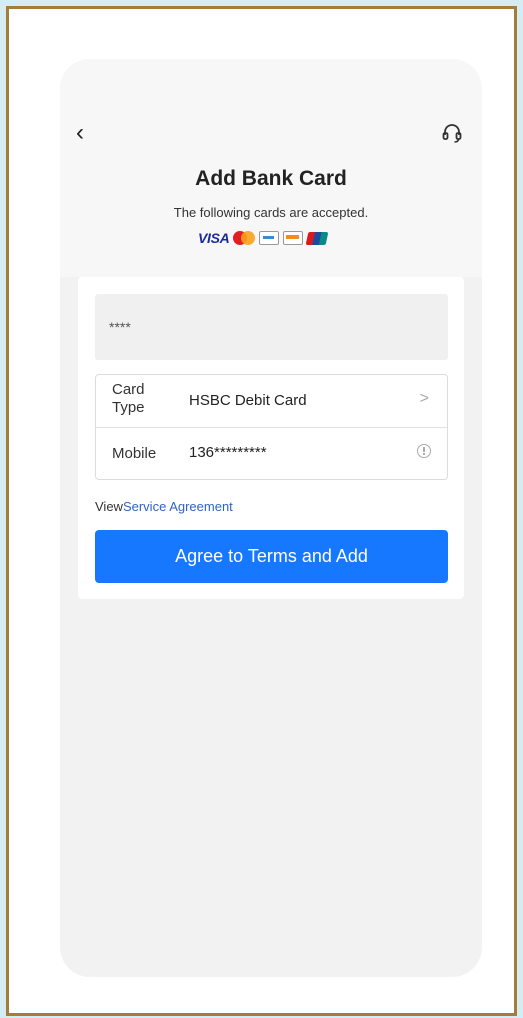  I want to click on mobile-label: Mobile, so click(134, 453).